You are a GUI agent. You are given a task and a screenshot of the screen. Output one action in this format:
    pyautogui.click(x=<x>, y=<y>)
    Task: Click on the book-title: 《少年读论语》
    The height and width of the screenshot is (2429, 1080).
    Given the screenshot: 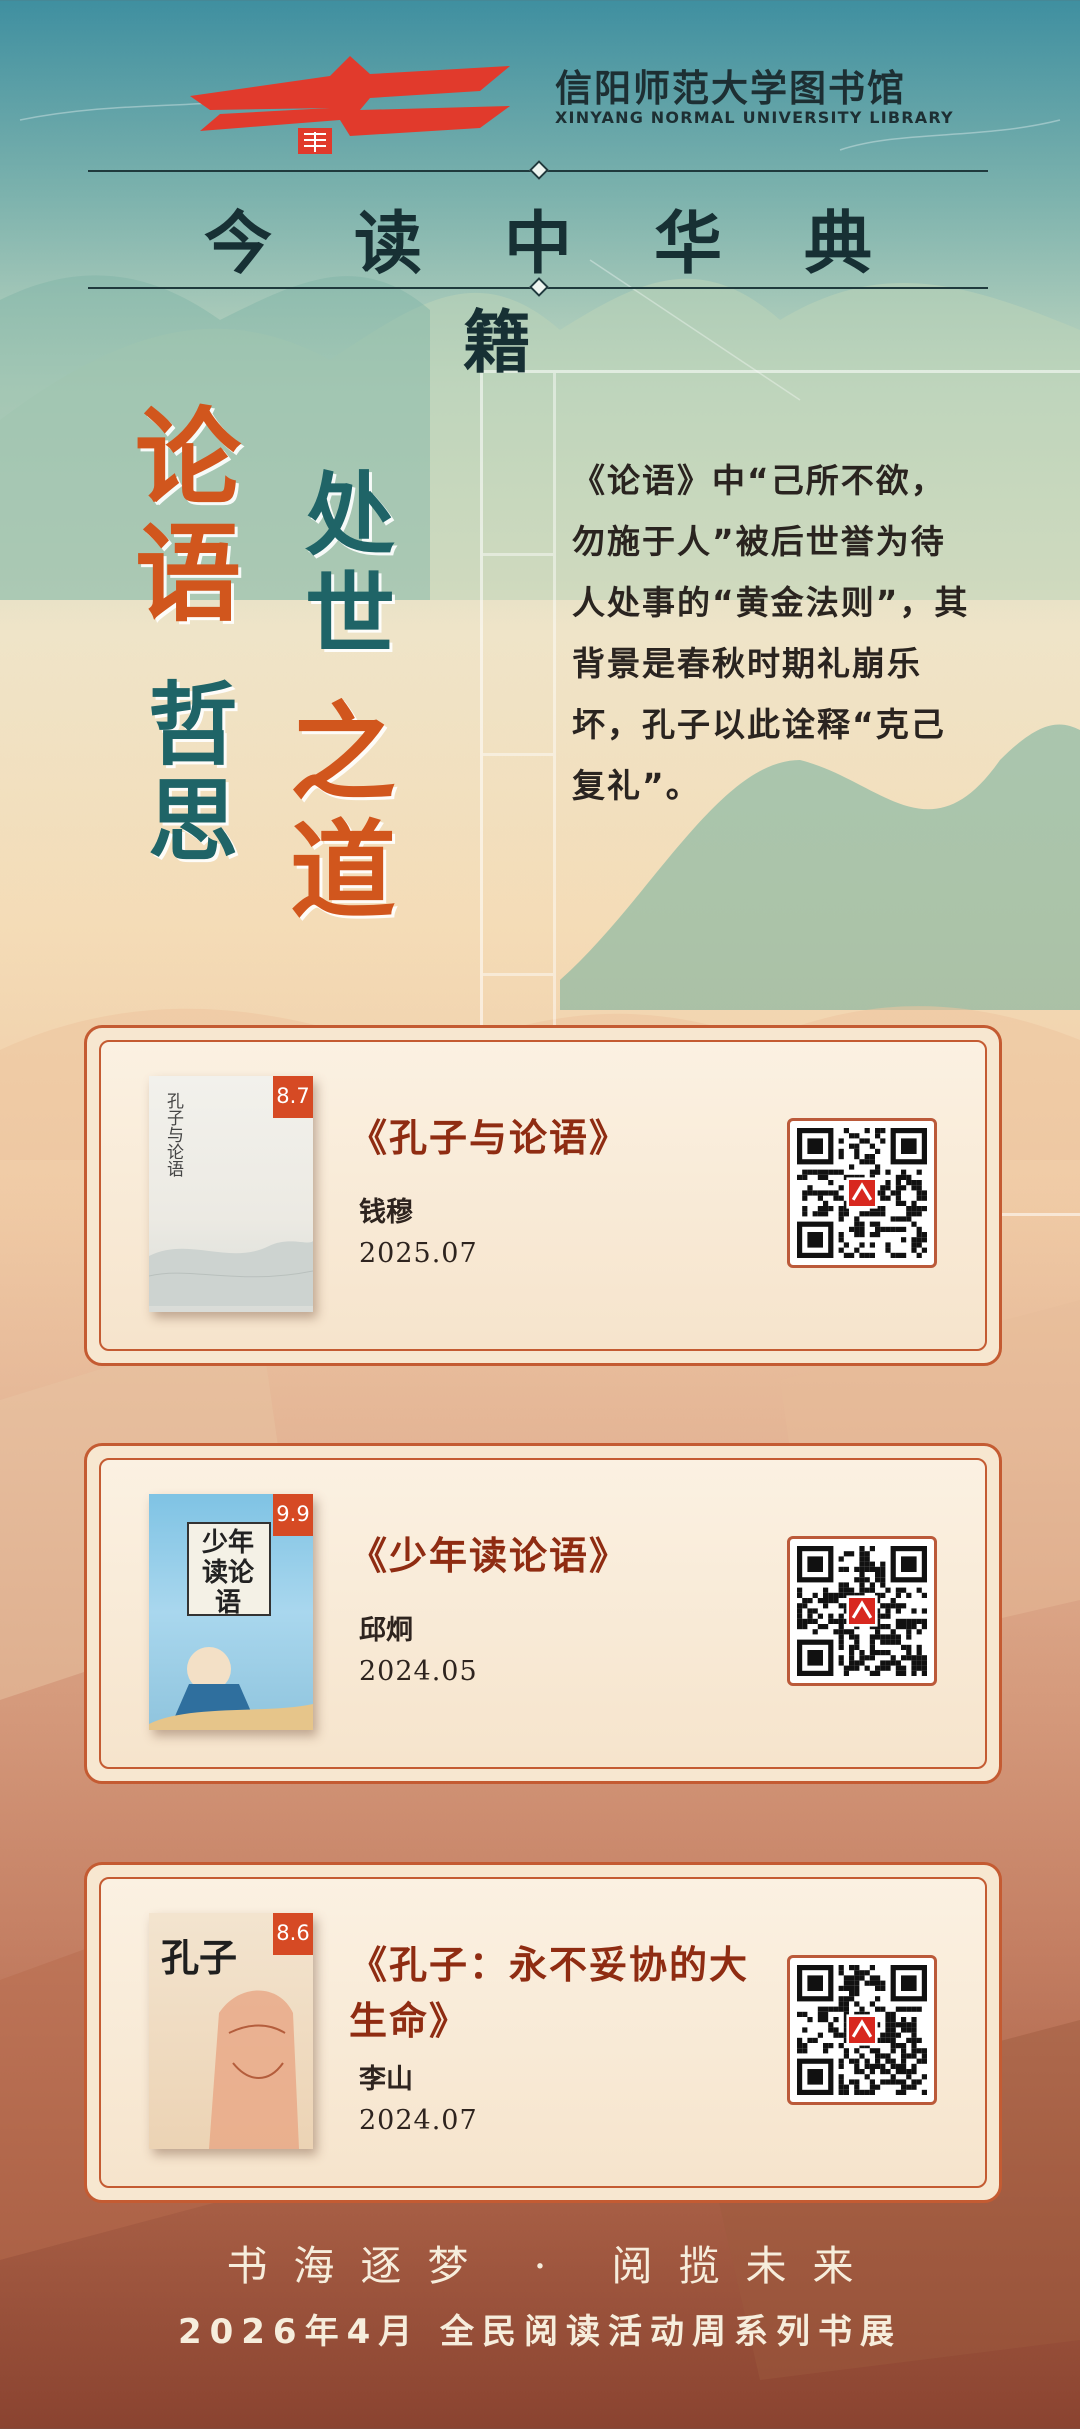 What is the action you would take?
    pyautogui.click(x=489, y=1555)
    